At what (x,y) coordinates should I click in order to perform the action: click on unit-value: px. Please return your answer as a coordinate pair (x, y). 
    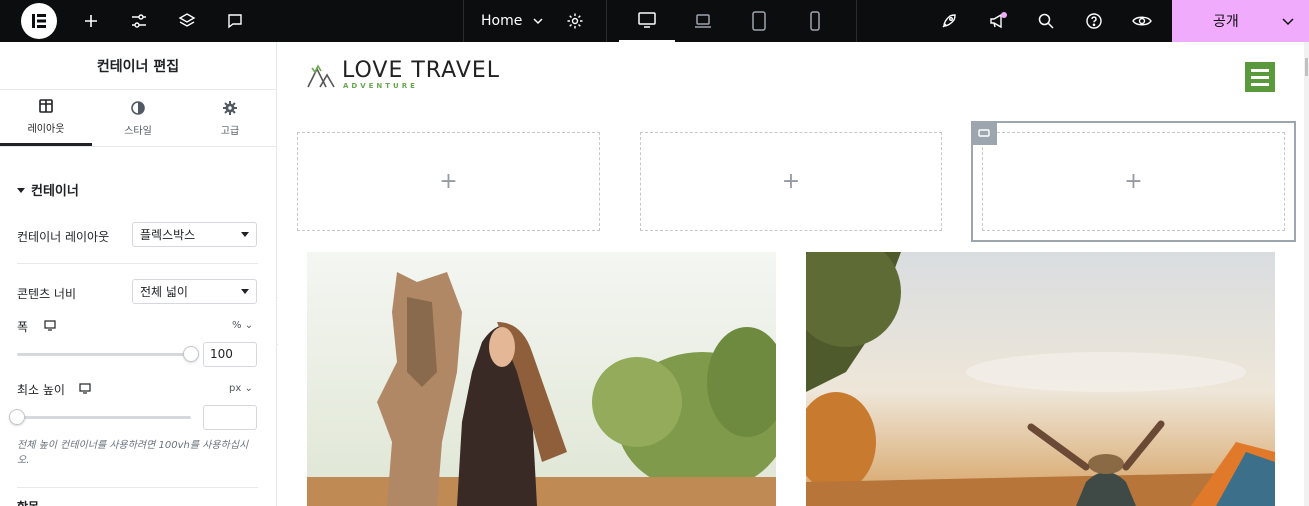
    Looking at the image, I should click on (235, 388).